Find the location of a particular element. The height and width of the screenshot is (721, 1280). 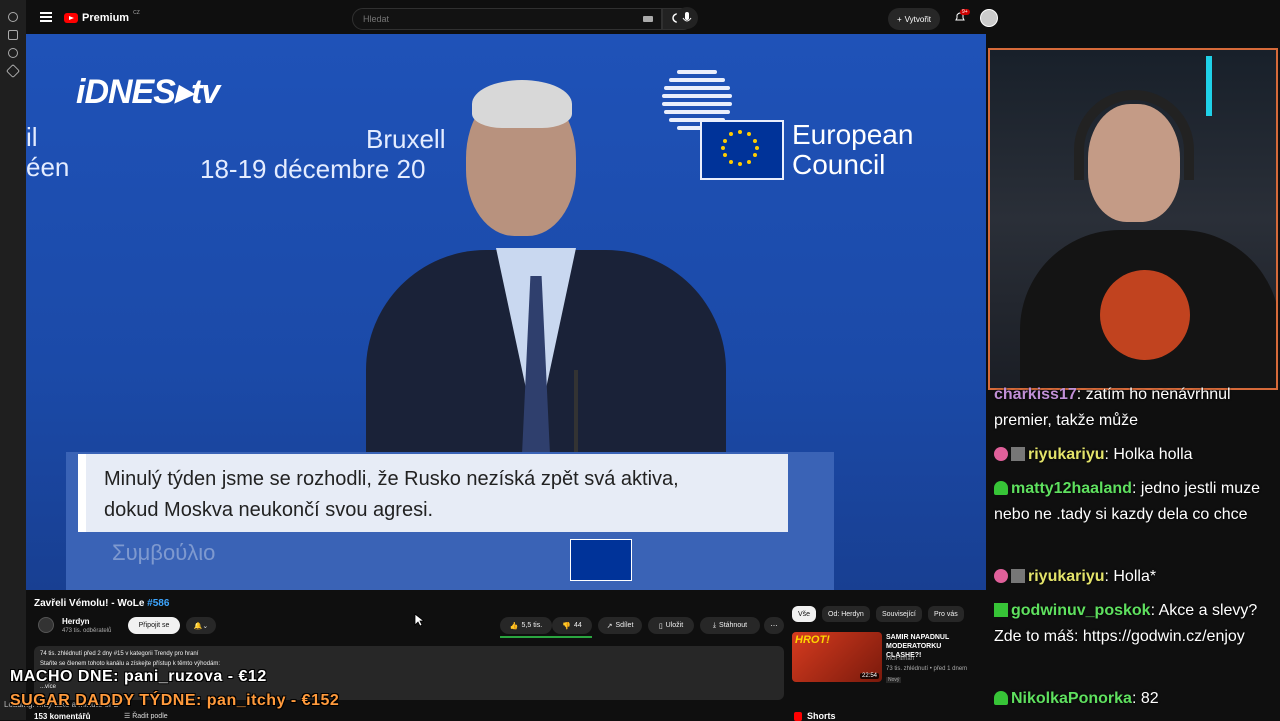

join-button: Připojit se is located at coordinates (154, 625).